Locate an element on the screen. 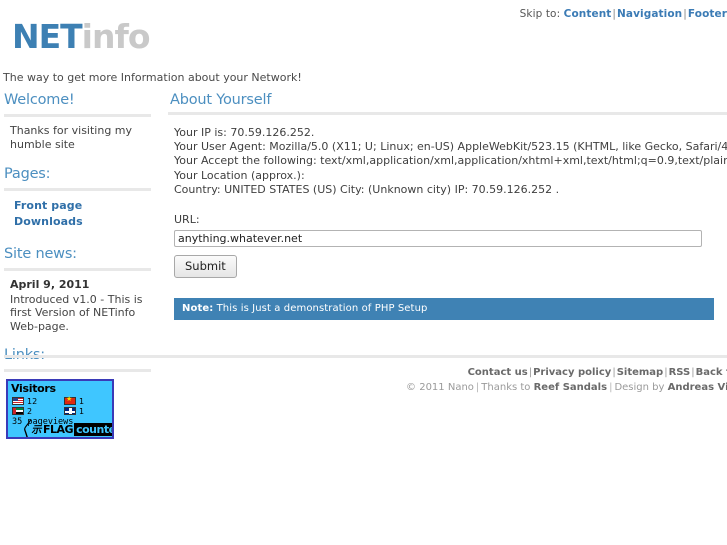 This screenshot has width=727, height=545. footer-credit-sep-2: | is located at coordinates (611, 387).